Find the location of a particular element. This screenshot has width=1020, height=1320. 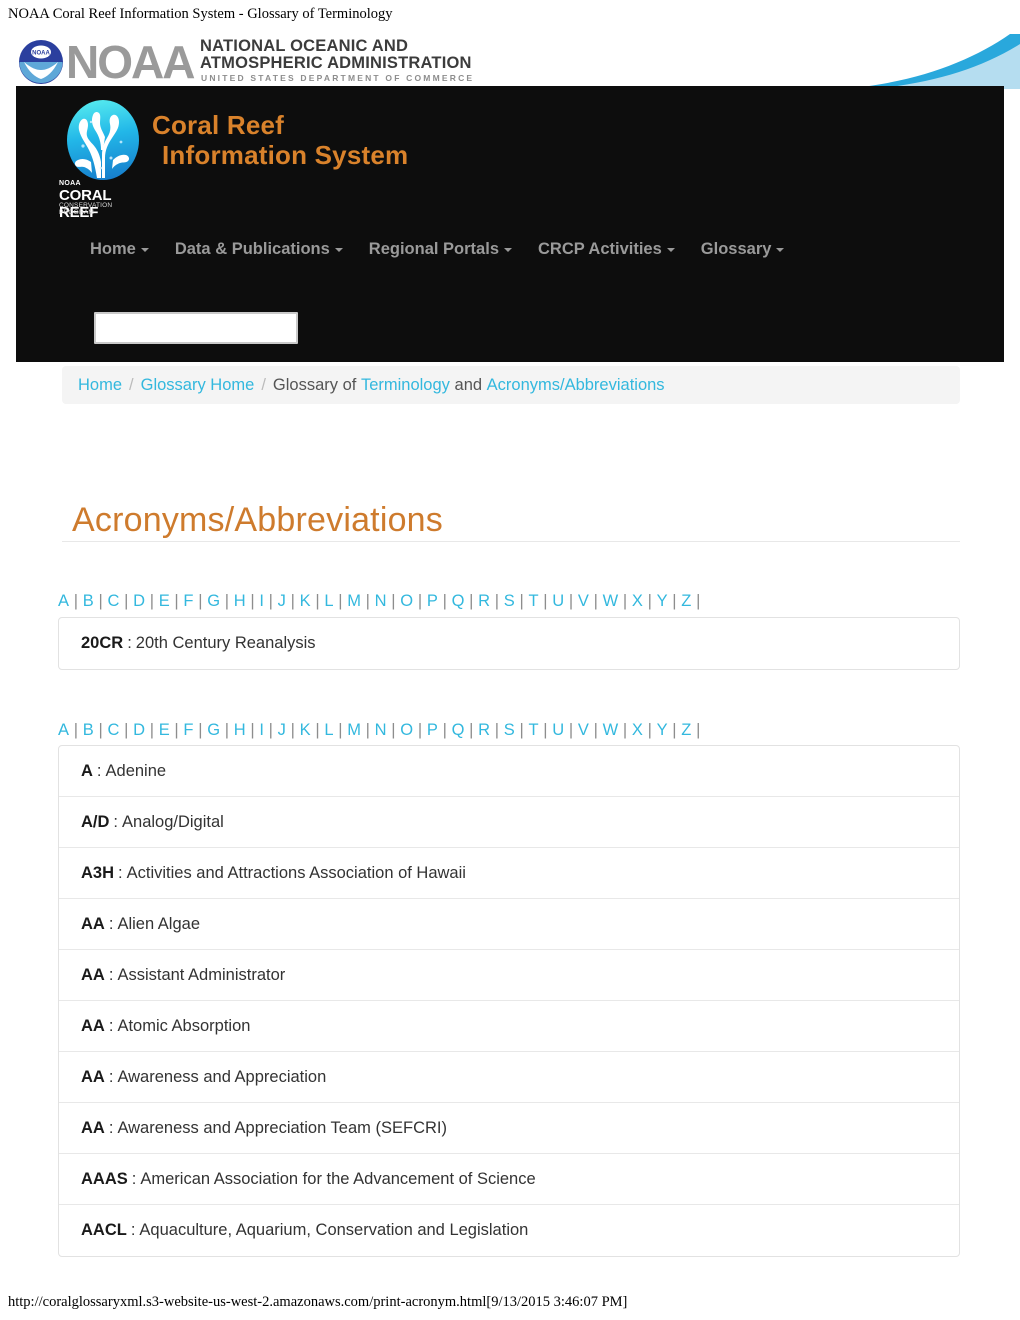

acronym-row: A: Adenine is located at coordinates (509, 771).